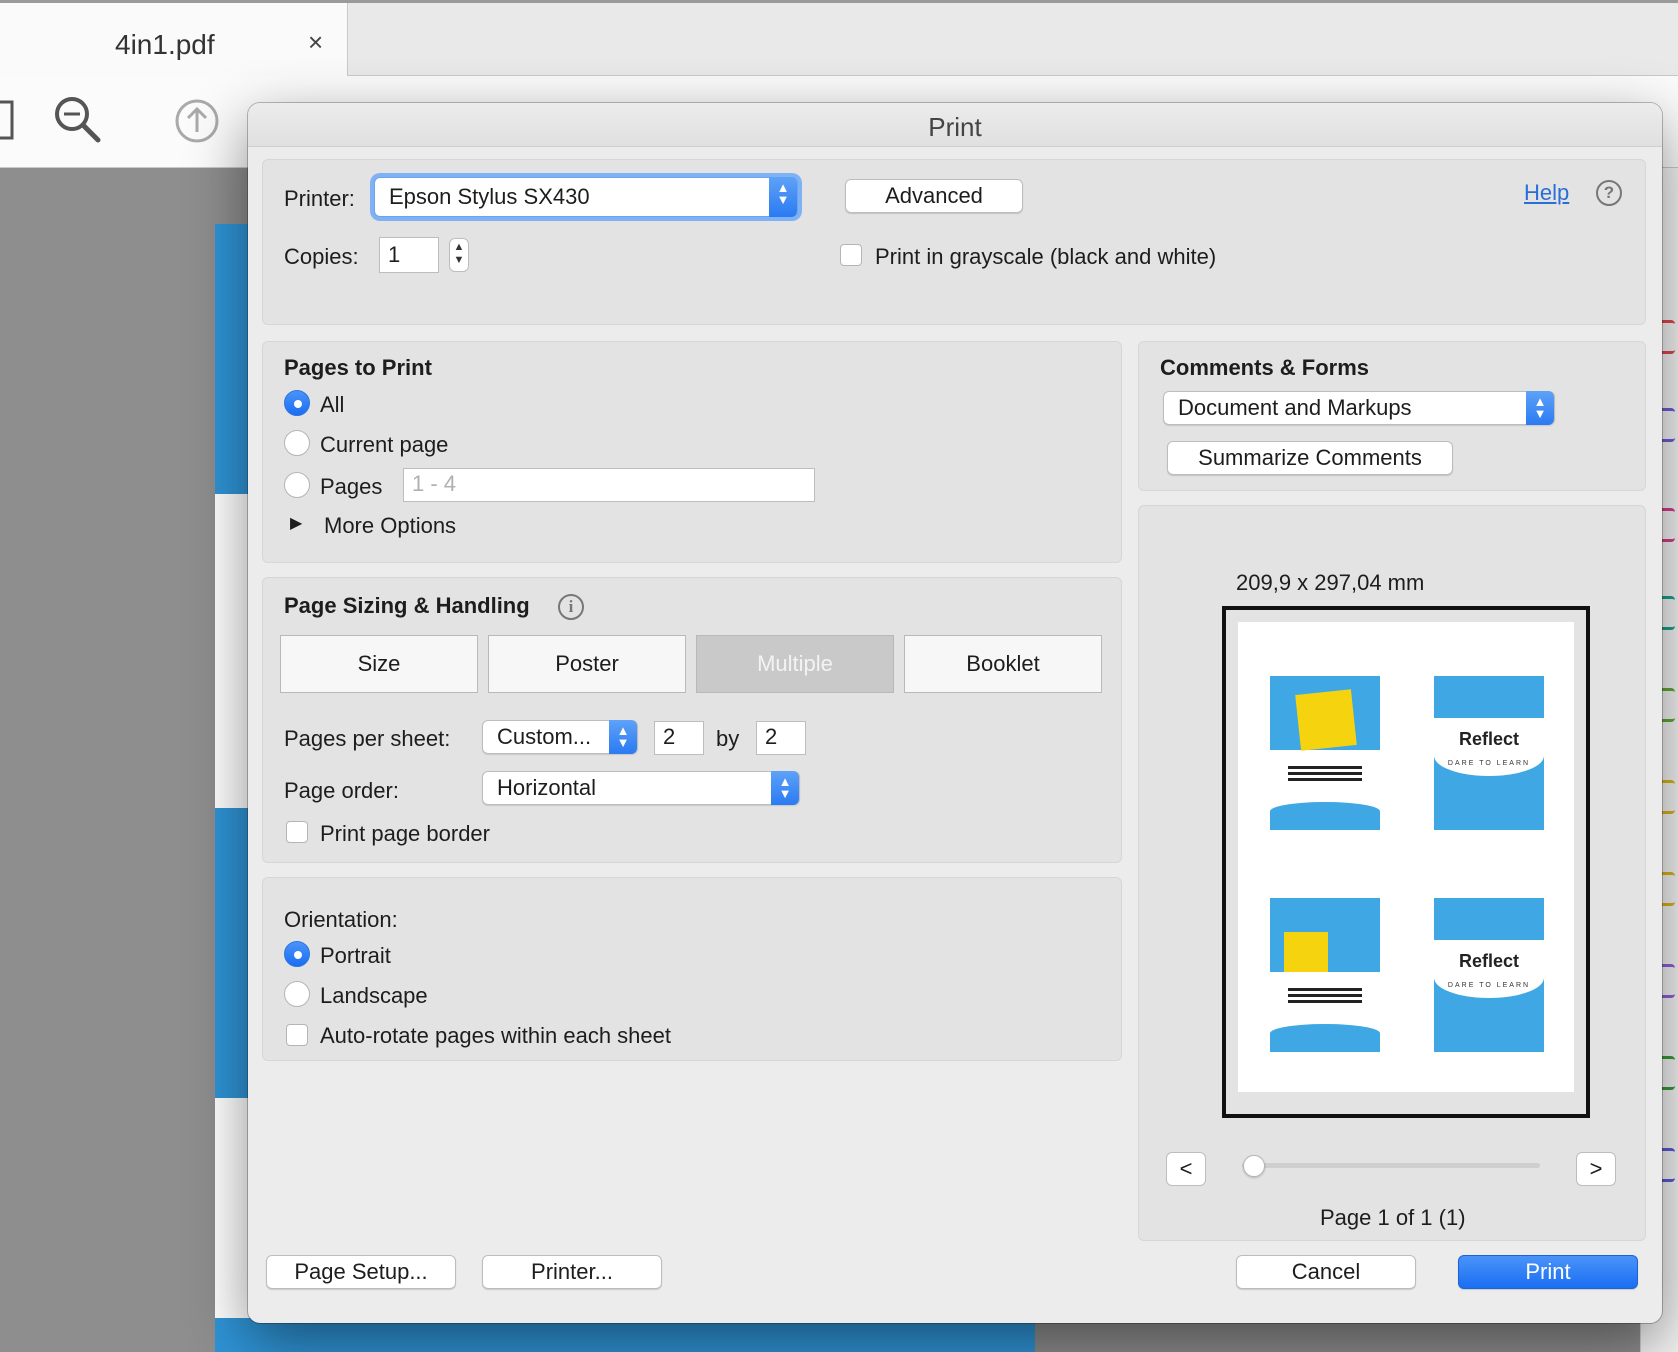 This screenshot has width=1678, height=1352. Describe the element at coordinates (1310, 458) in the screenshot. I see `summarize-comments-button: Summarize Comments` at that location.